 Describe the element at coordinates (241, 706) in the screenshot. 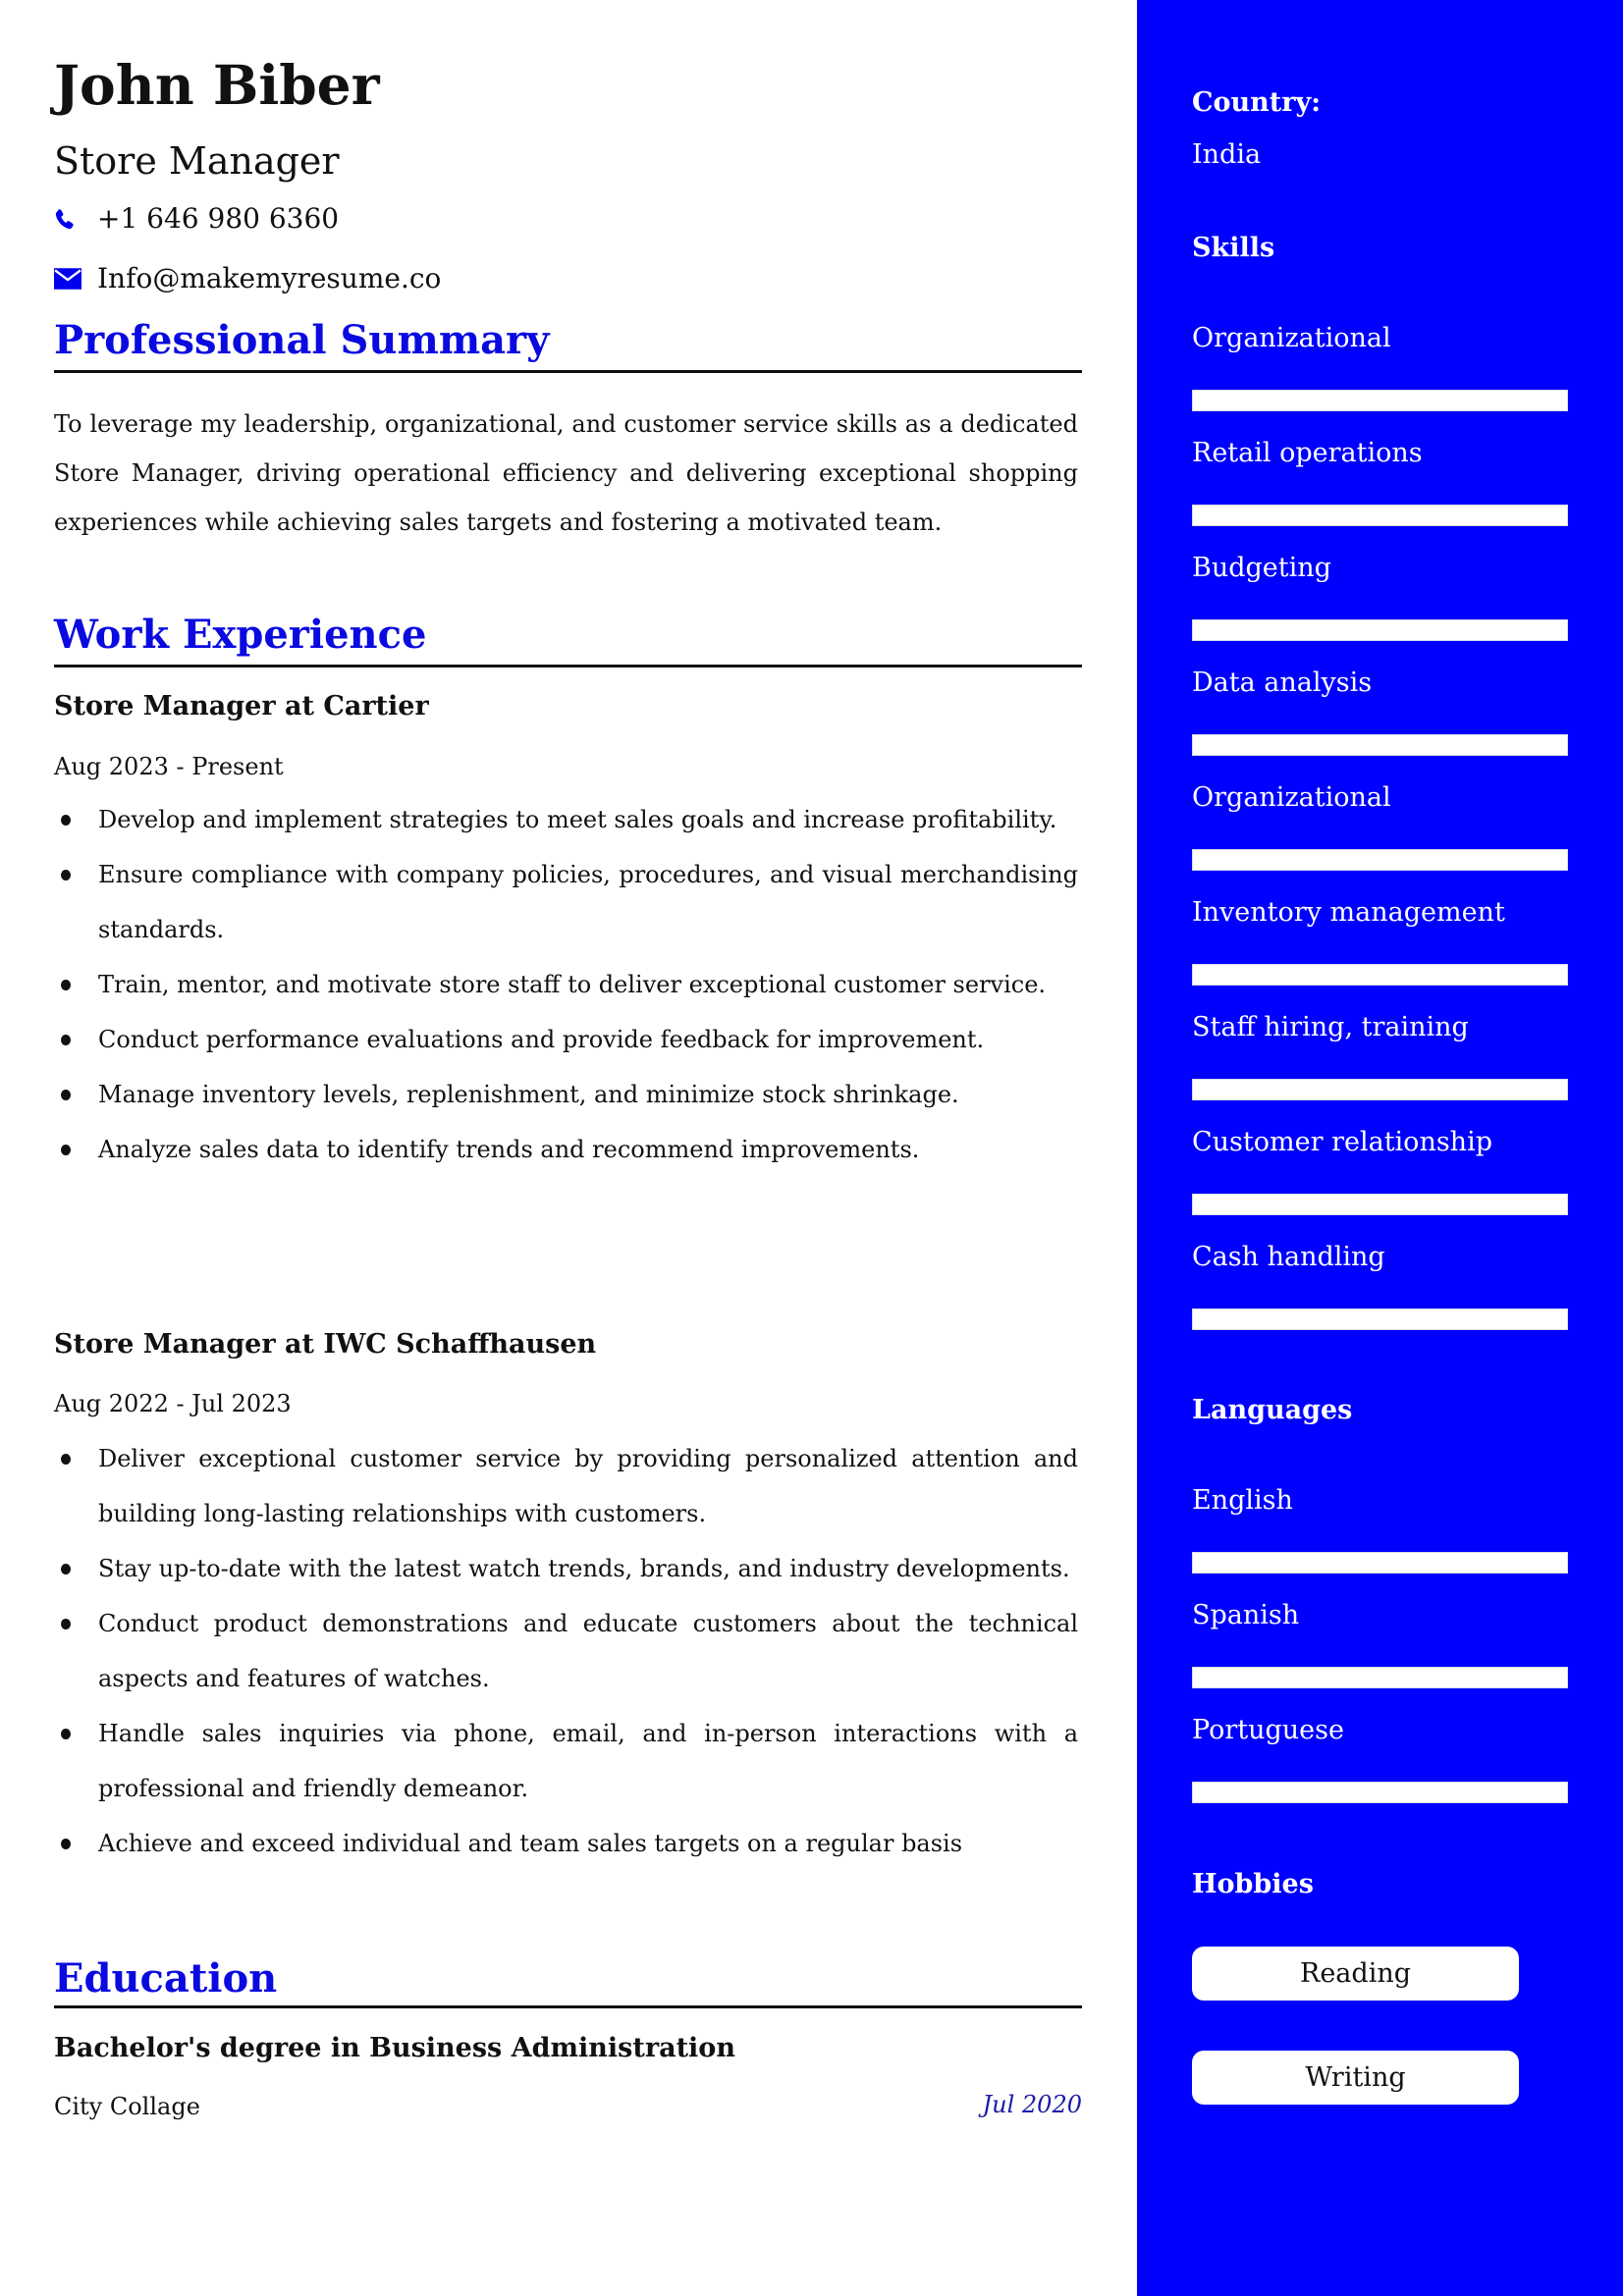

I see `job-title: Store Manager at Cartier` at that location.